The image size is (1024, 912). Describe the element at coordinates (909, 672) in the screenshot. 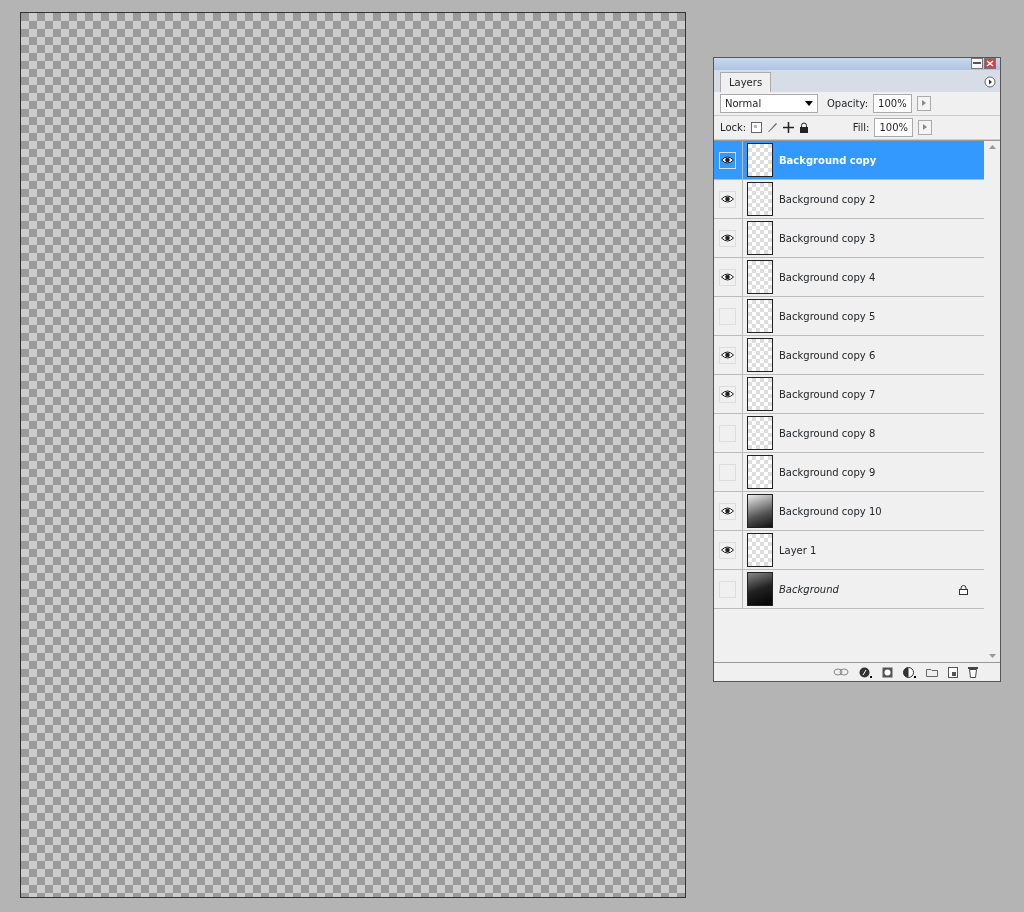

I see `adjustment-layer-icon` at that location.